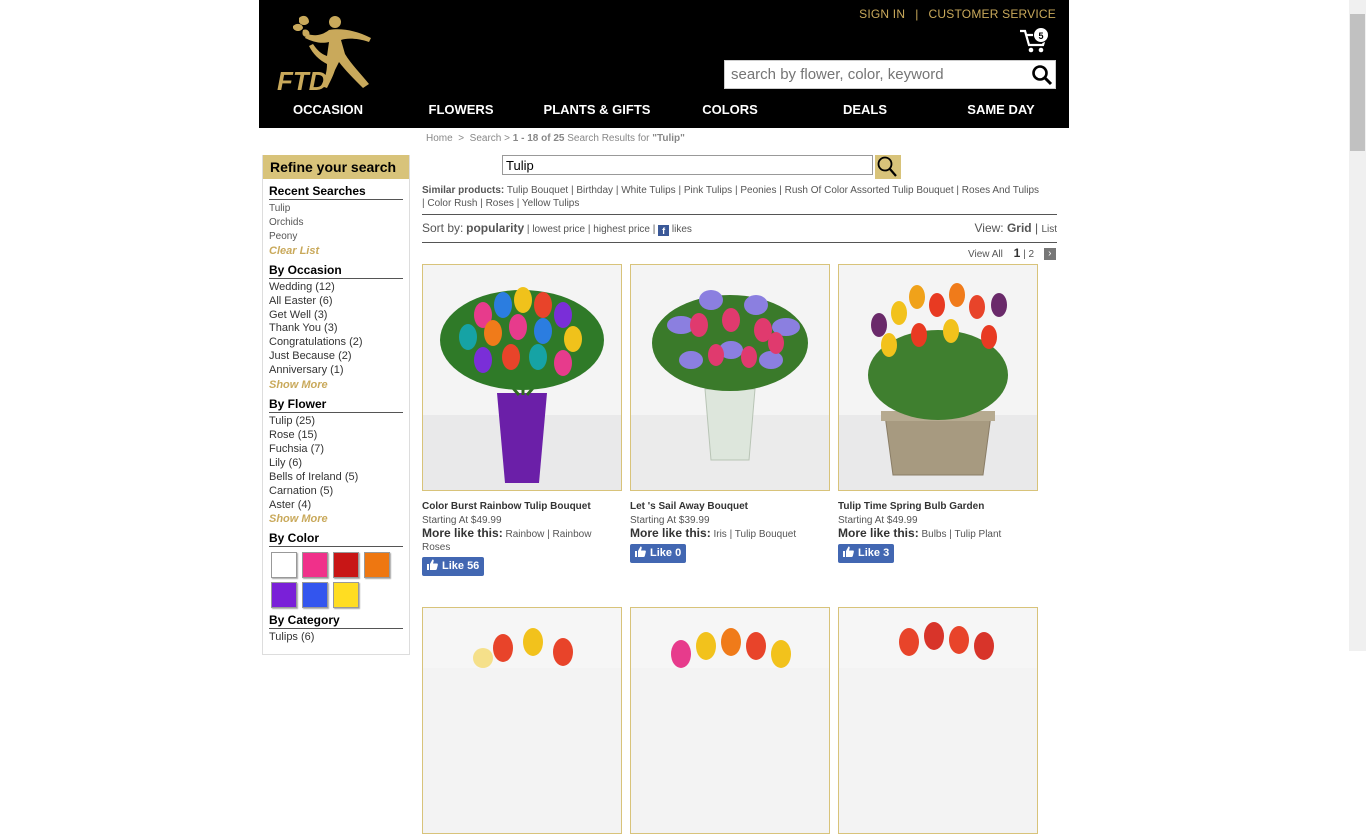 The width and height of the screenshot is (1366, 834). I want to click on flower-heading: By Flower, so click(336, 405).